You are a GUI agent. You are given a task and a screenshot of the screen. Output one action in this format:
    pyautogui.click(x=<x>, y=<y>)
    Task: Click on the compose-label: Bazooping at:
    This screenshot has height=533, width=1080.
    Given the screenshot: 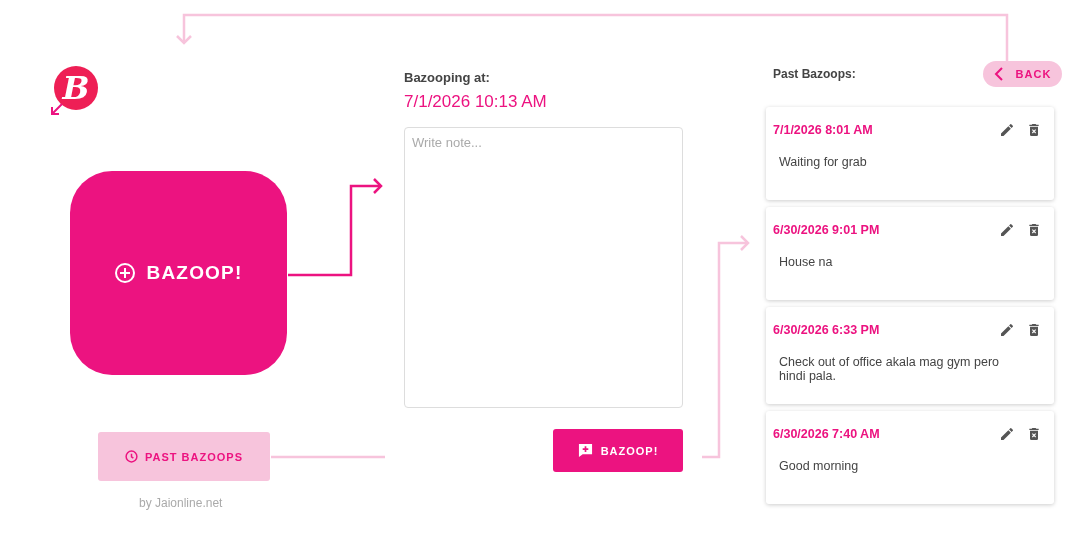 What is the action you would take?
    pyautogui.click(x=447, y=77)
    